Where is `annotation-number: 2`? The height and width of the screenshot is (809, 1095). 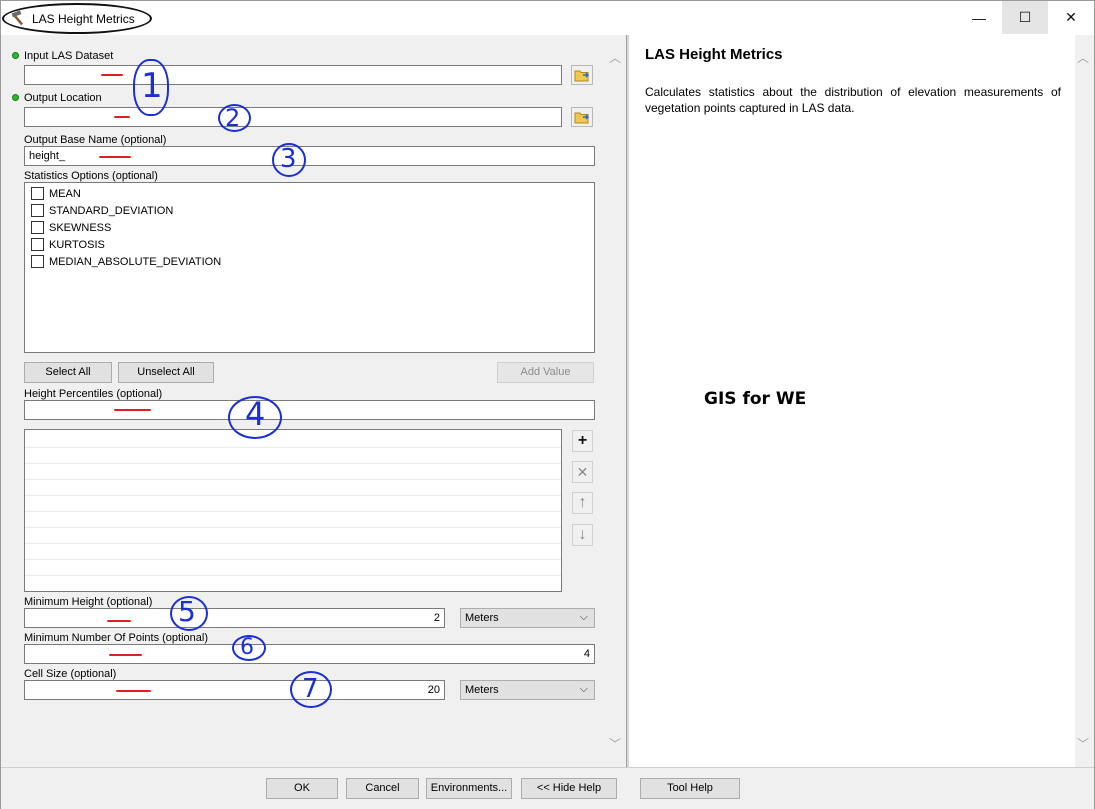
annotation-number: 2 is located at coordinates (233, 118).